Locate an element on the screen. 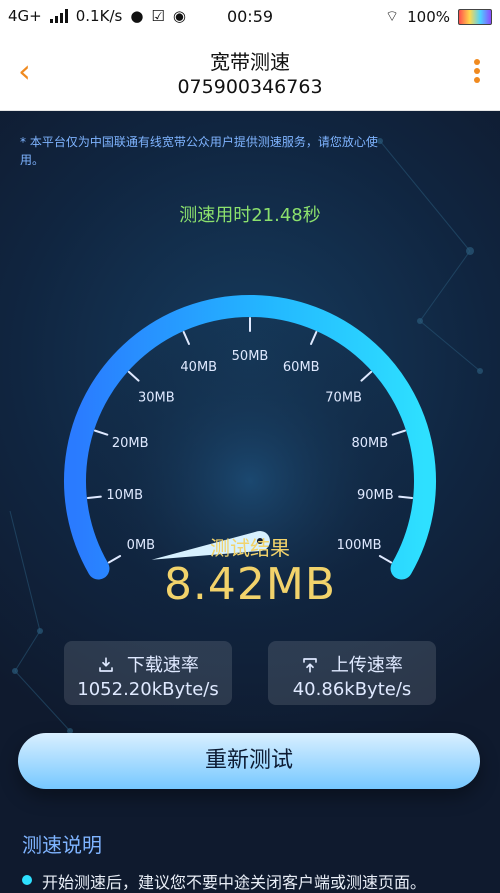  wifi-icon: ⌔ is located at coordinates (392, 16).